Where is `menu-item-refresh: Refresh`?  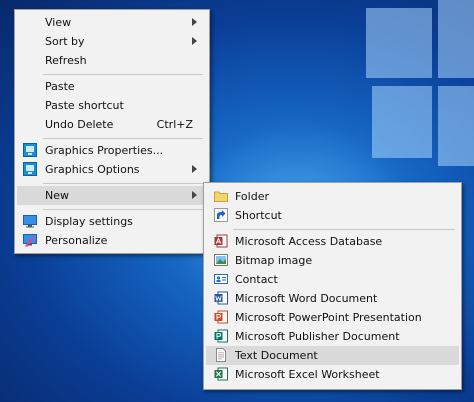 menu-item-refresh: Refresh is located at coordinates (112, 60).